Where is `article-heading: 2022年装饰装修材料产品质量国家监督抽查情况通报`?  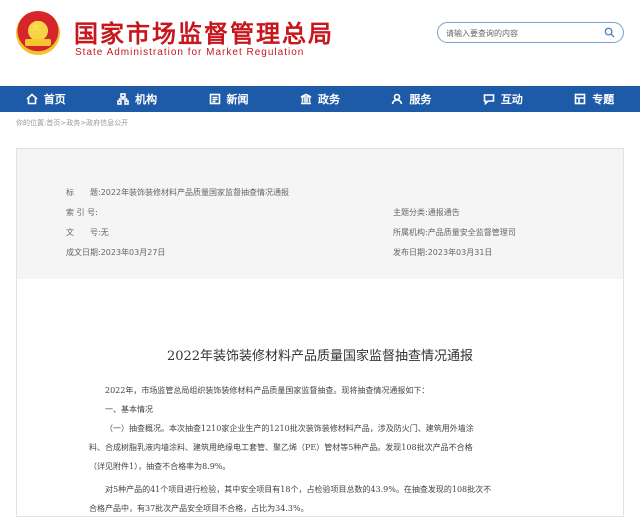 article-heading: 2022年装饰装修材料产品质量国家监督抽查情况通报 is located at coordinates (320, 356).